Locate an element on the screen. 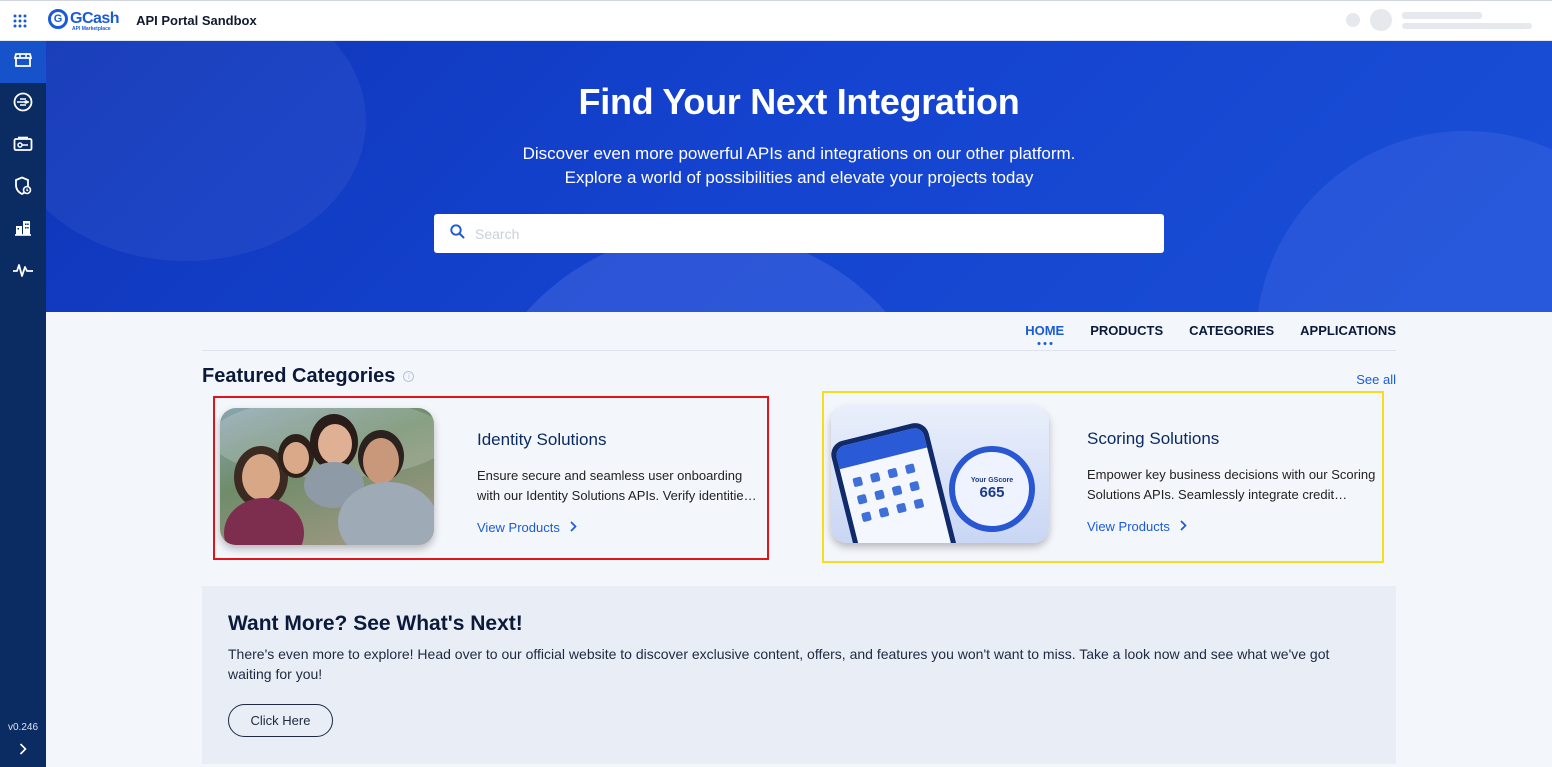 This screenshot has height=767, width=1552. tab-categories: CATEGORIES is located at coordinates (1231, 330).